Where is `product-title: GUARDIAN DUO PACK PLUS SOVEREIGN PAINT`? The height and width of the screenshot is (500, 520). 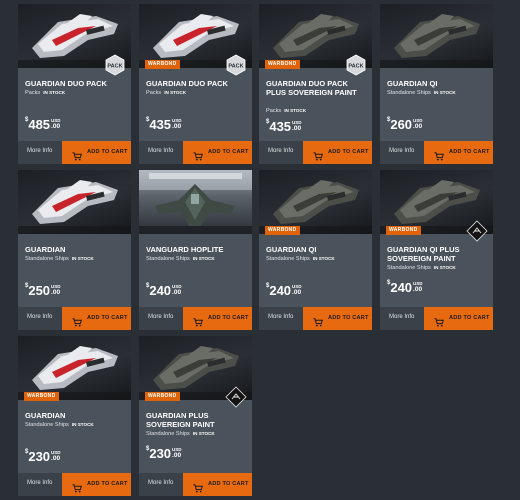
product-title: GUARDIAN DUO PACK PLUS SOVEREIGN PAINT is located at coordinates (317, 88).